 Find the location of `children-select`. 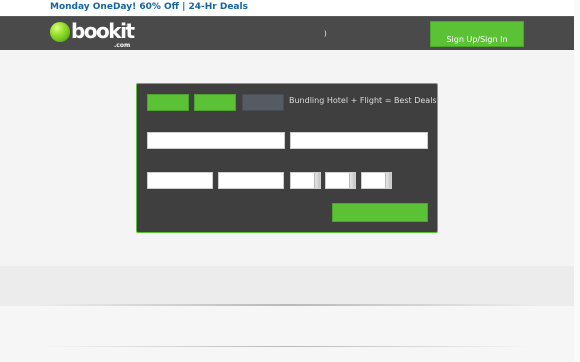

children-select is located at coordinates (376, 180).